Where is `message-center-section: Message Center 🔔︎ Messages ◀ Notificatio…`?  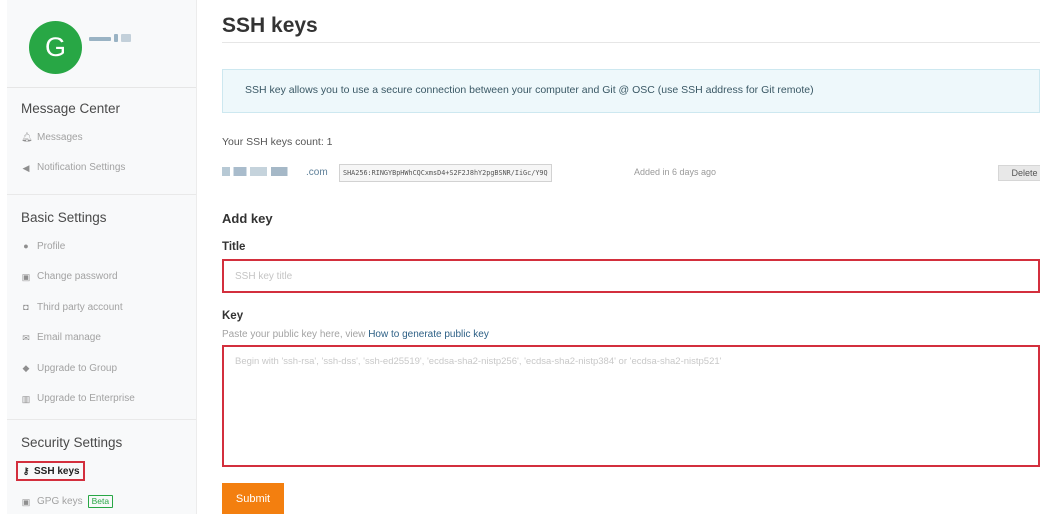
message-center-section: Message Center 🔔︎ Messages ◀ Notificatio… is located at coordinates (101, 141).